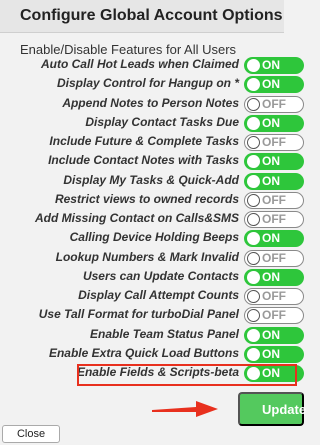 Image resolution: width=320 pixels, height=445 pixels. I want to click on option-row: Users can Update Contacts ON, so click(152, 278).